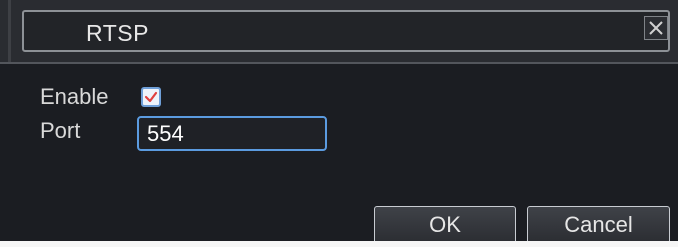  Describe the element at coordinates (339, 63) in the screenshot. I see `title-divider` at that location.